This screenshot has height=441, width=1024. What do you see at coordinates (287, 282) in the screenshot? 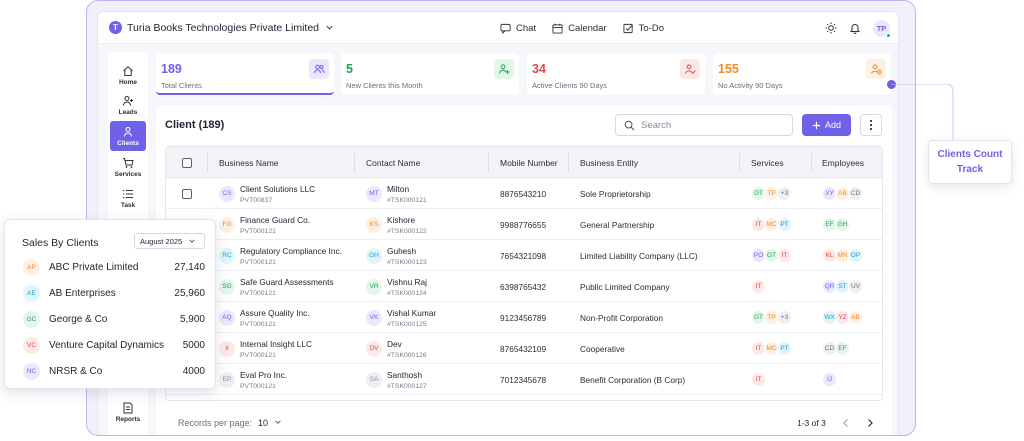
I see `business-name: Safe Guard Assessments` at bounding box center [287, 282].